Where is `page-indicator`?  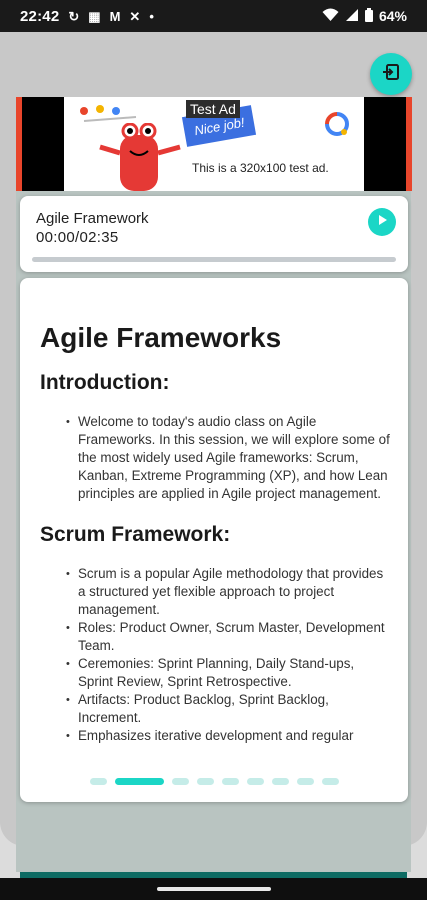 page-indicator is located at coordinates (214, 781).